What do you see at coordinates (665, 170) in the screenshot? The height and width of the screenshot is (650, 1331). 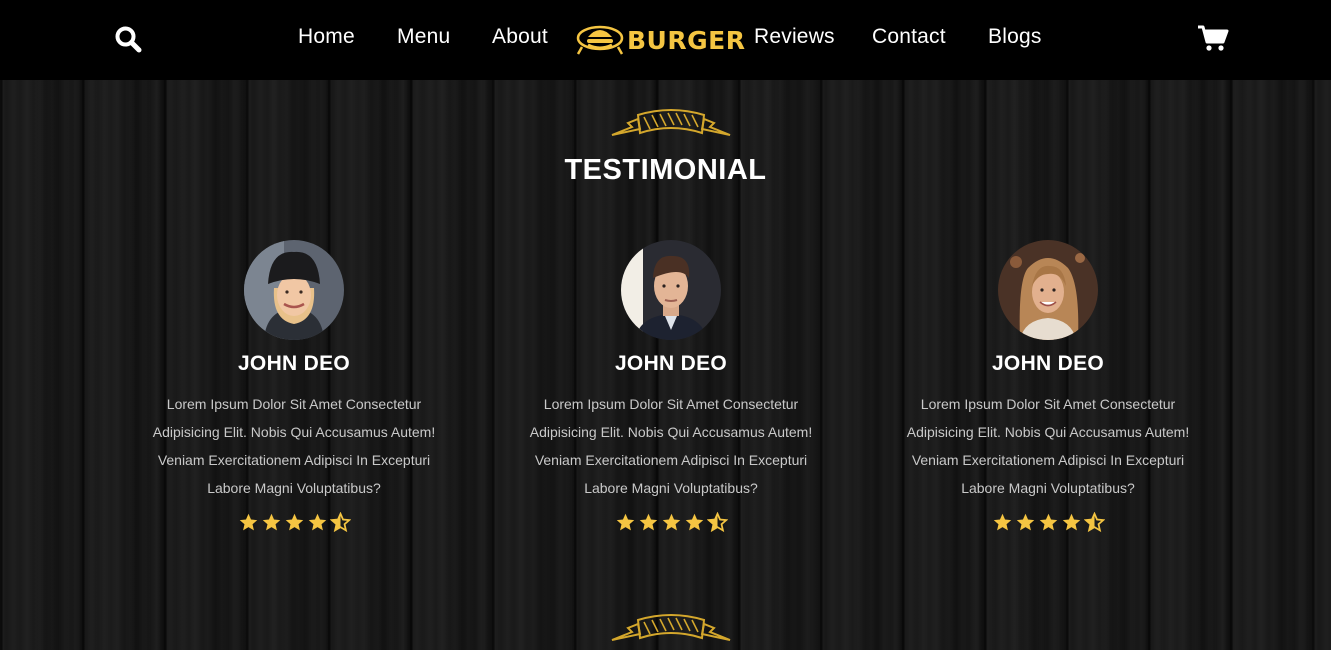 I see `section-title: TESTIMONIAL` at bounding box center [665, 170].